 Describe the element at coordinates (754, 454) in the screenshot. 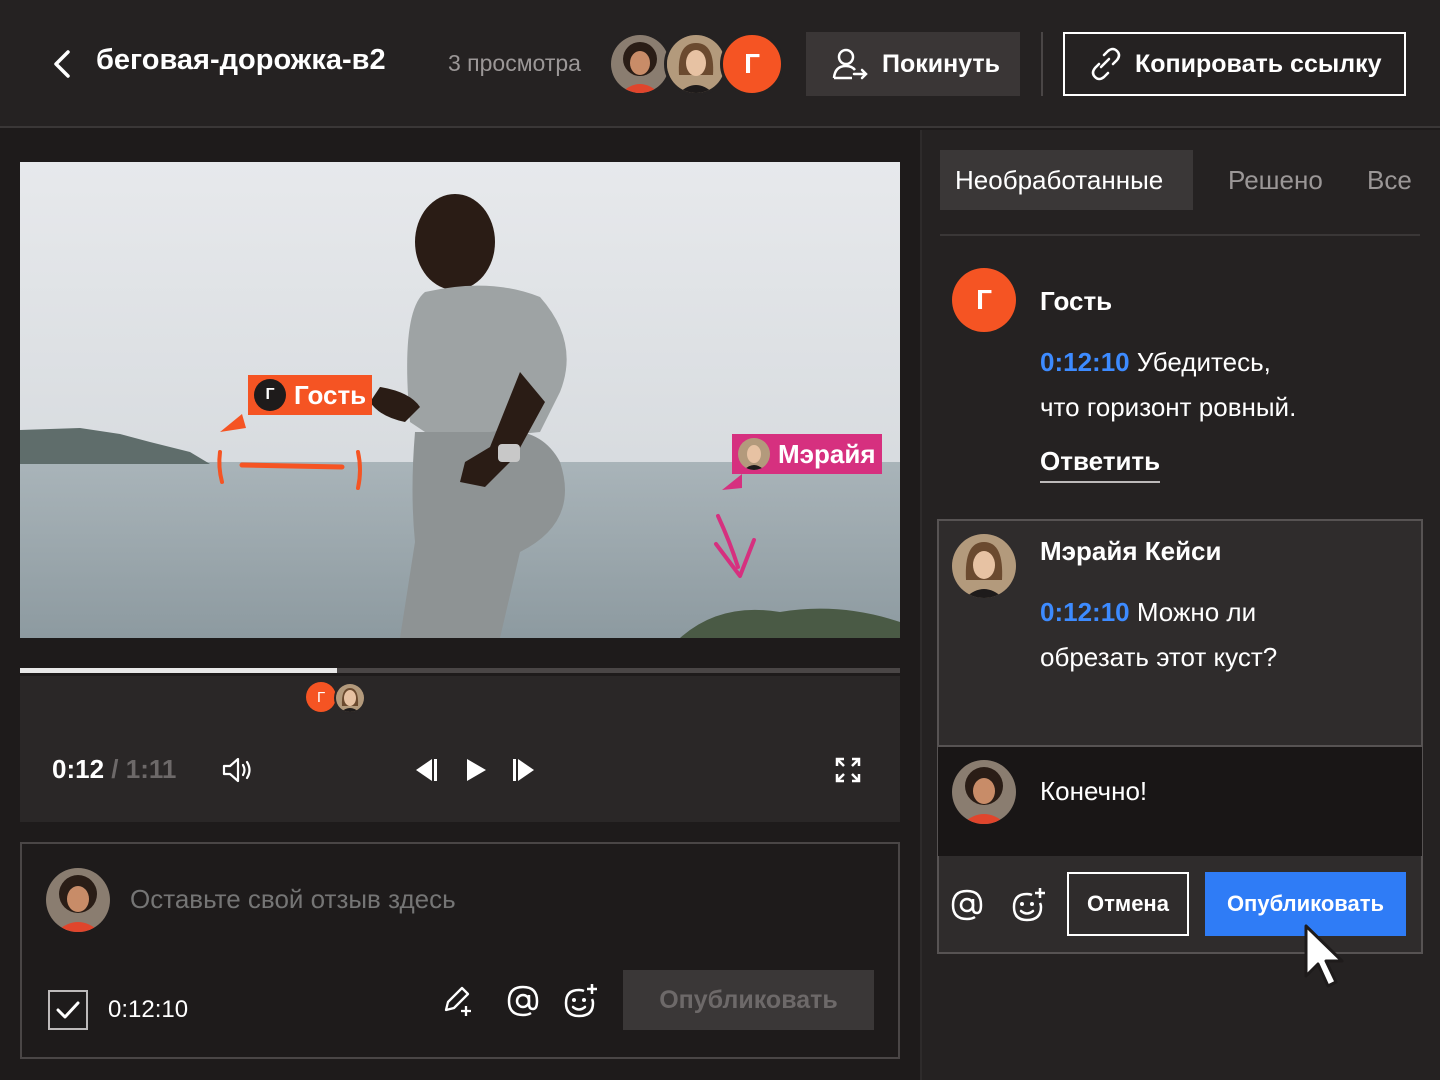

I see `mariah-tag-avatar` at that location.